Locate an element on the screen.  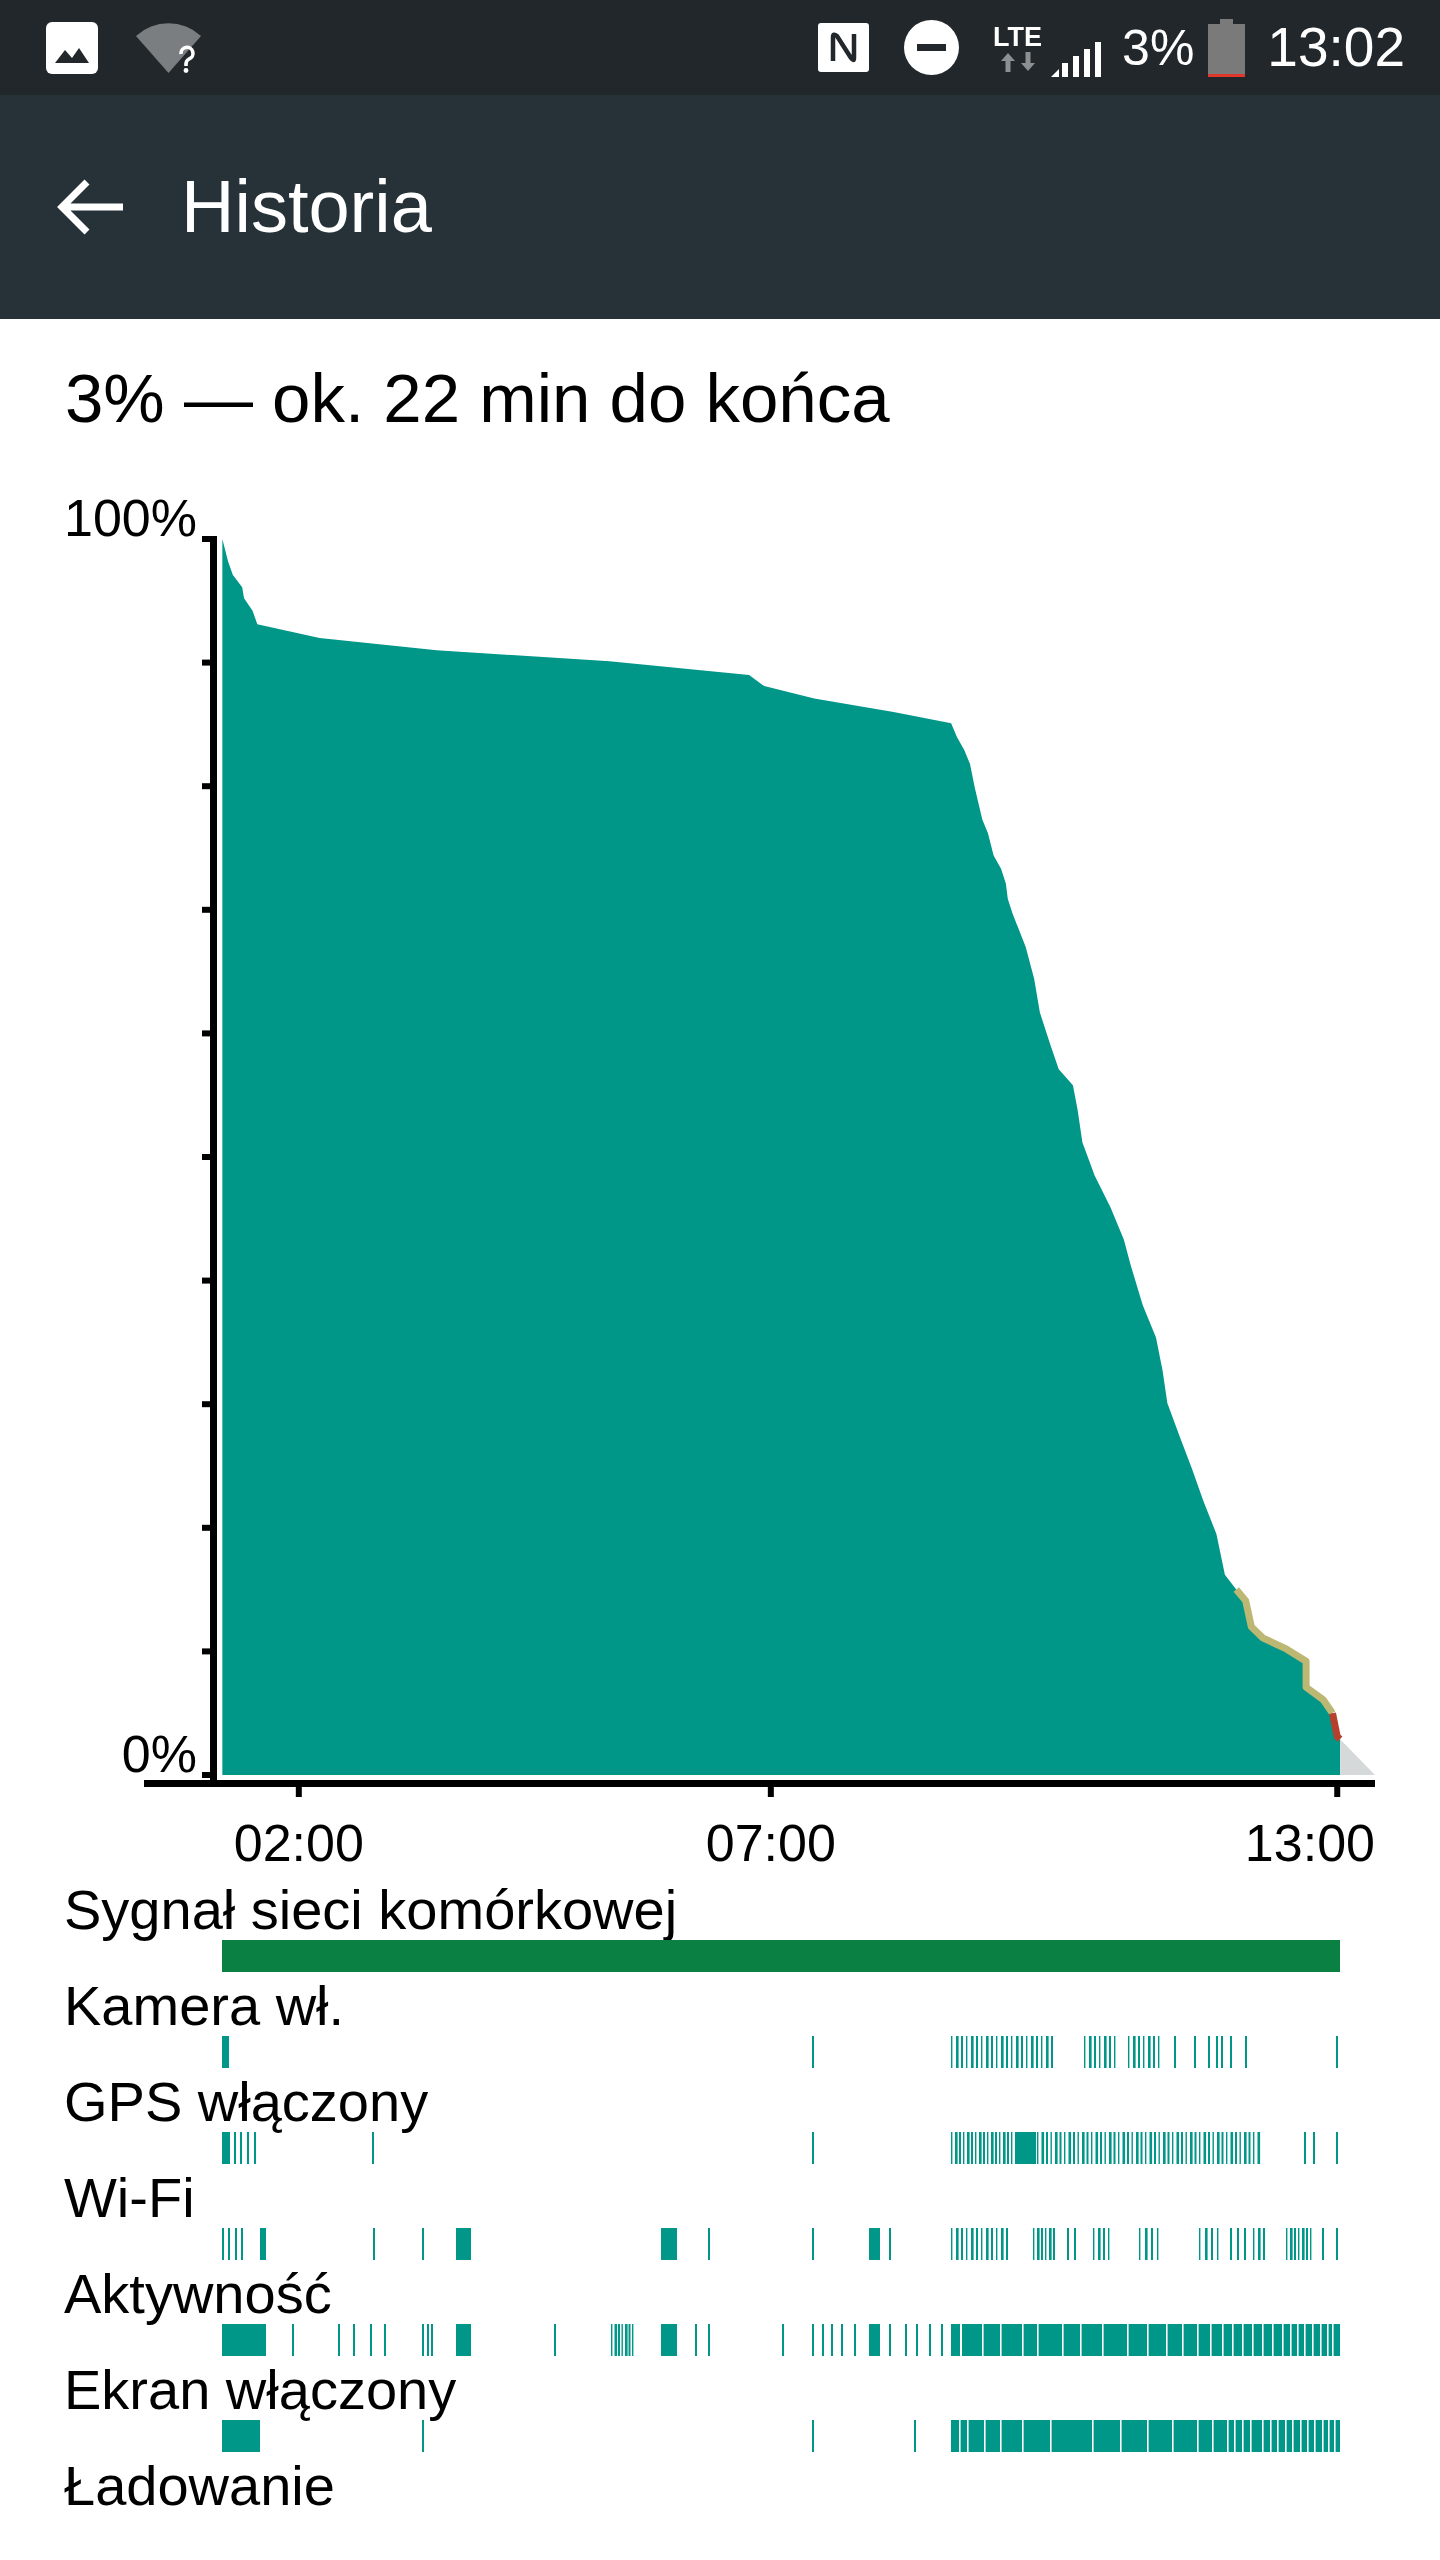
track-label: GPS włączony is located at coordinates (246, 2101).